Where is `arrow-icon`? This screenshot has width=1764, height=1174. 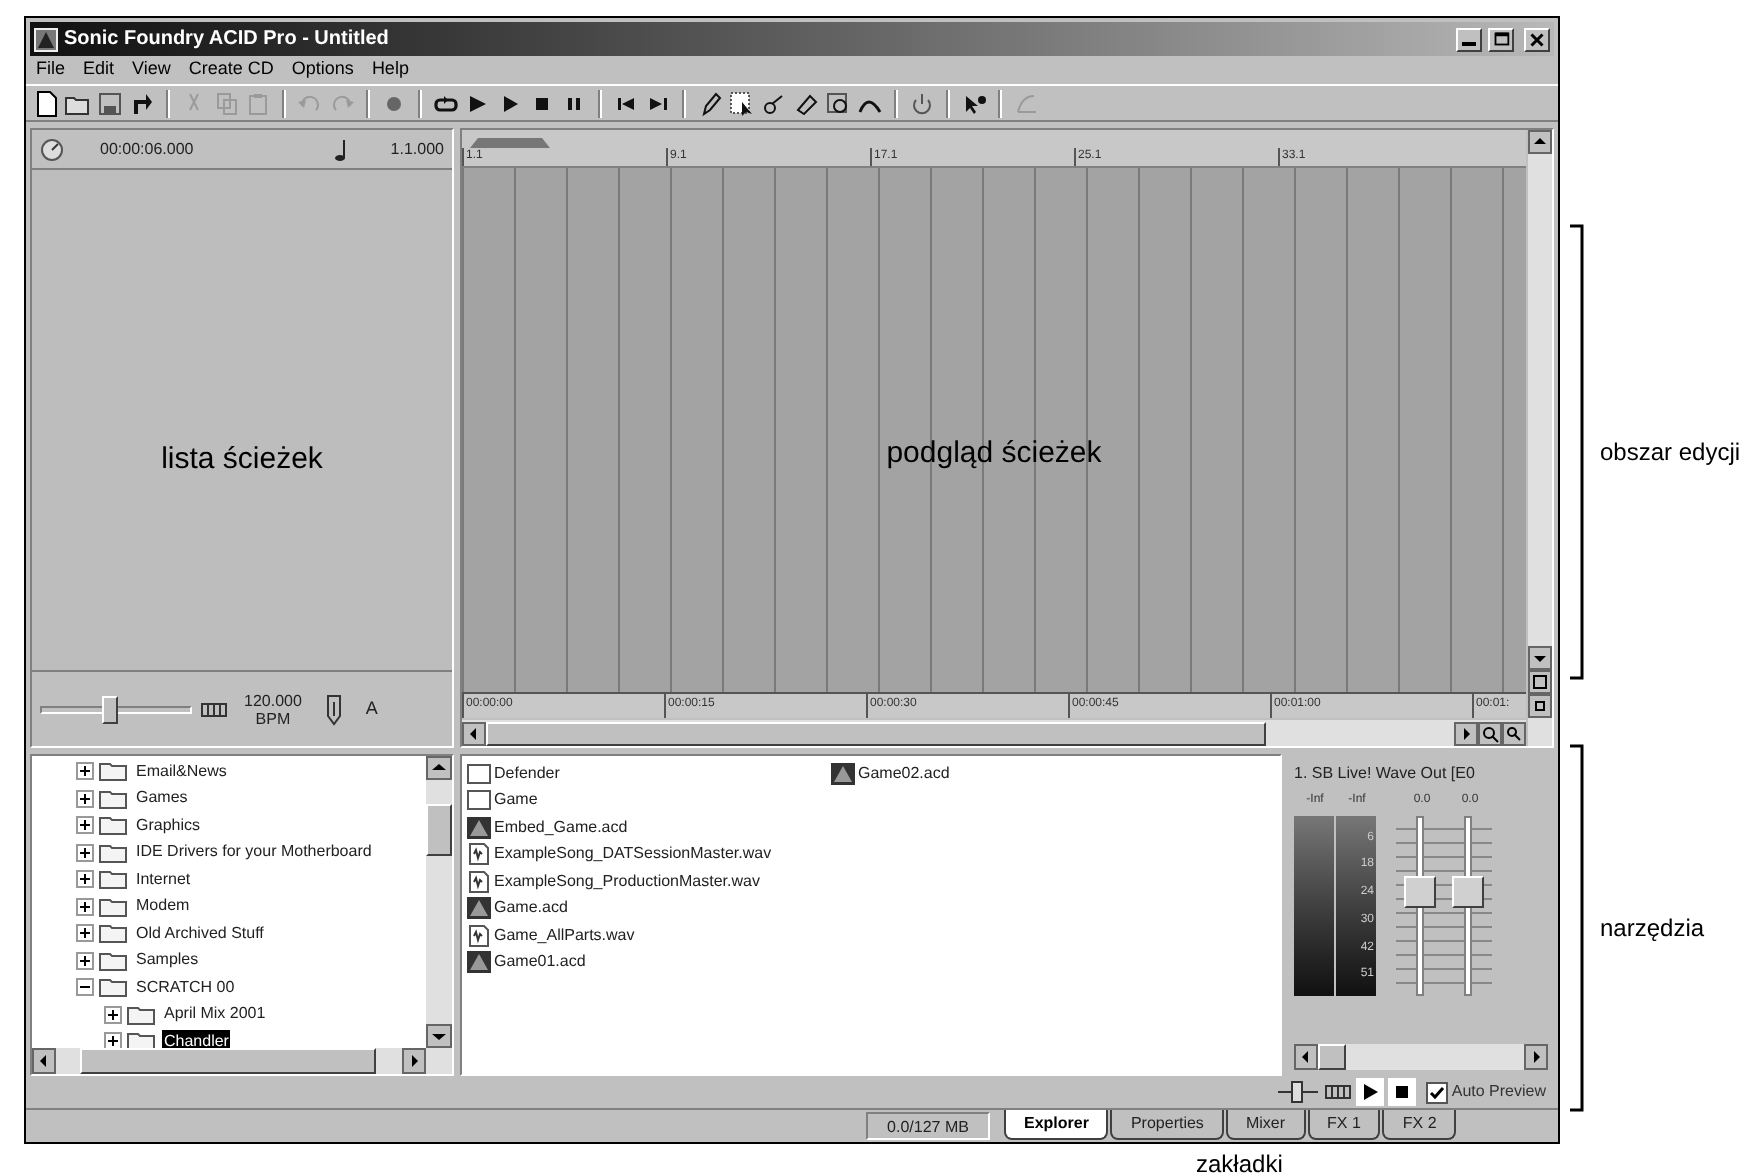
arrow-icon is located at coordinates (142, 103).